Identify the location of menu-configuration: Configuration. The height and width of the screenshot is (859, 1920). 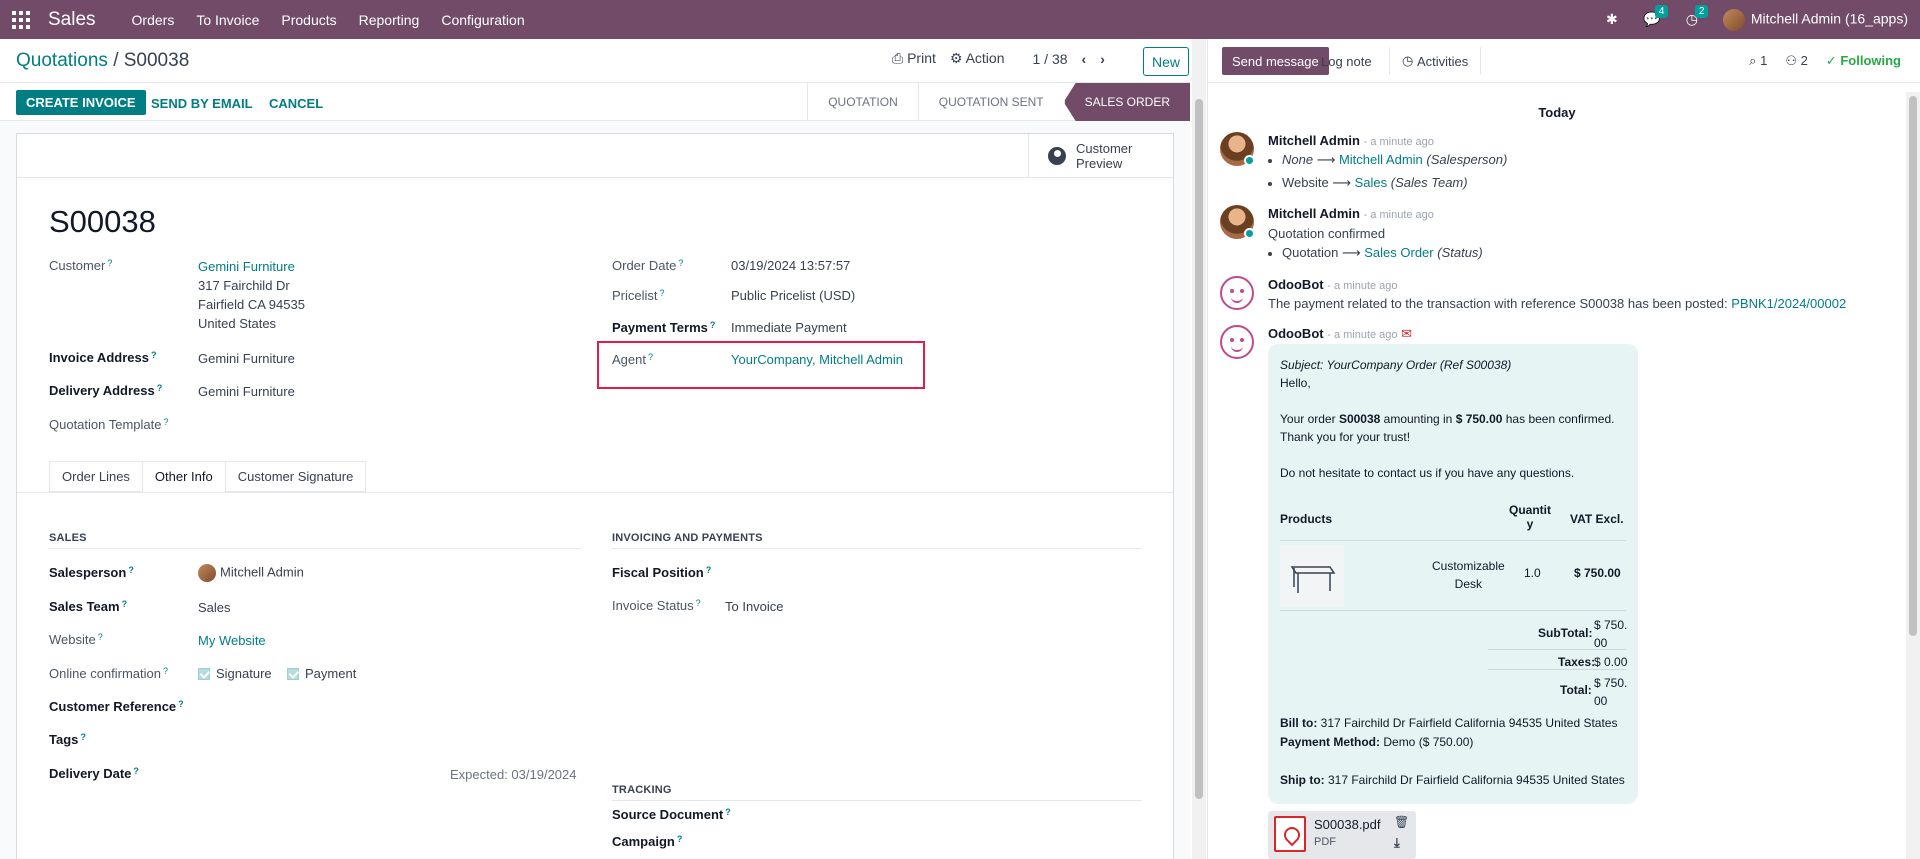
(482, 20).